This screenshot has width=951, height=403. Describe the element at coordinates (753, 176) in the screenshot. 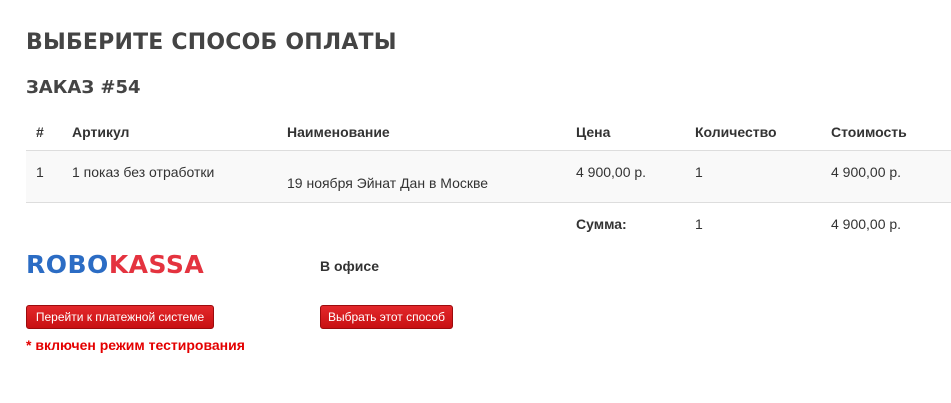

I see `cell-quantity: 1` at that location.